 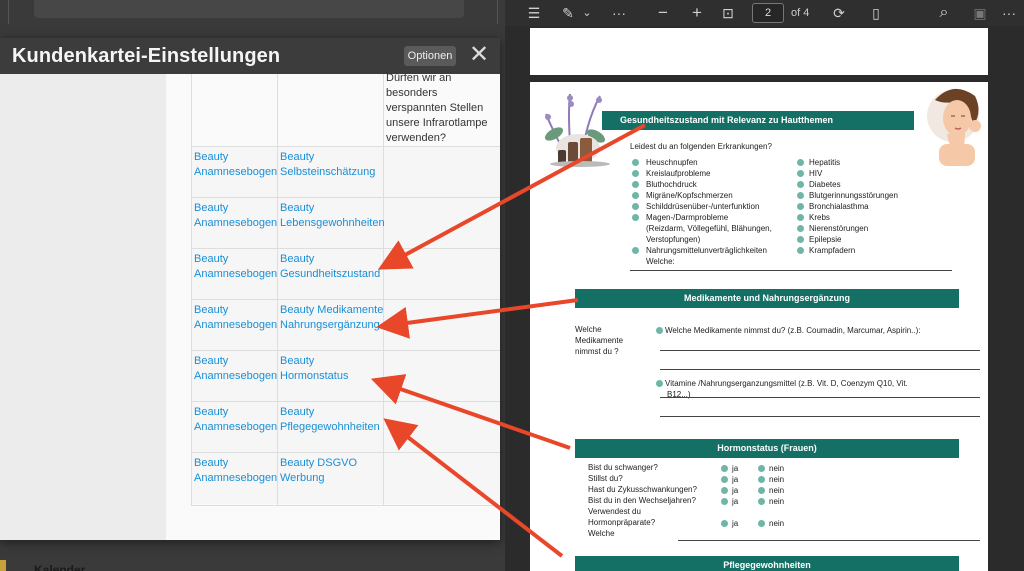 I want to click on disease-item: Blutgerinnungsstörungen, so click(x=853, y=195).